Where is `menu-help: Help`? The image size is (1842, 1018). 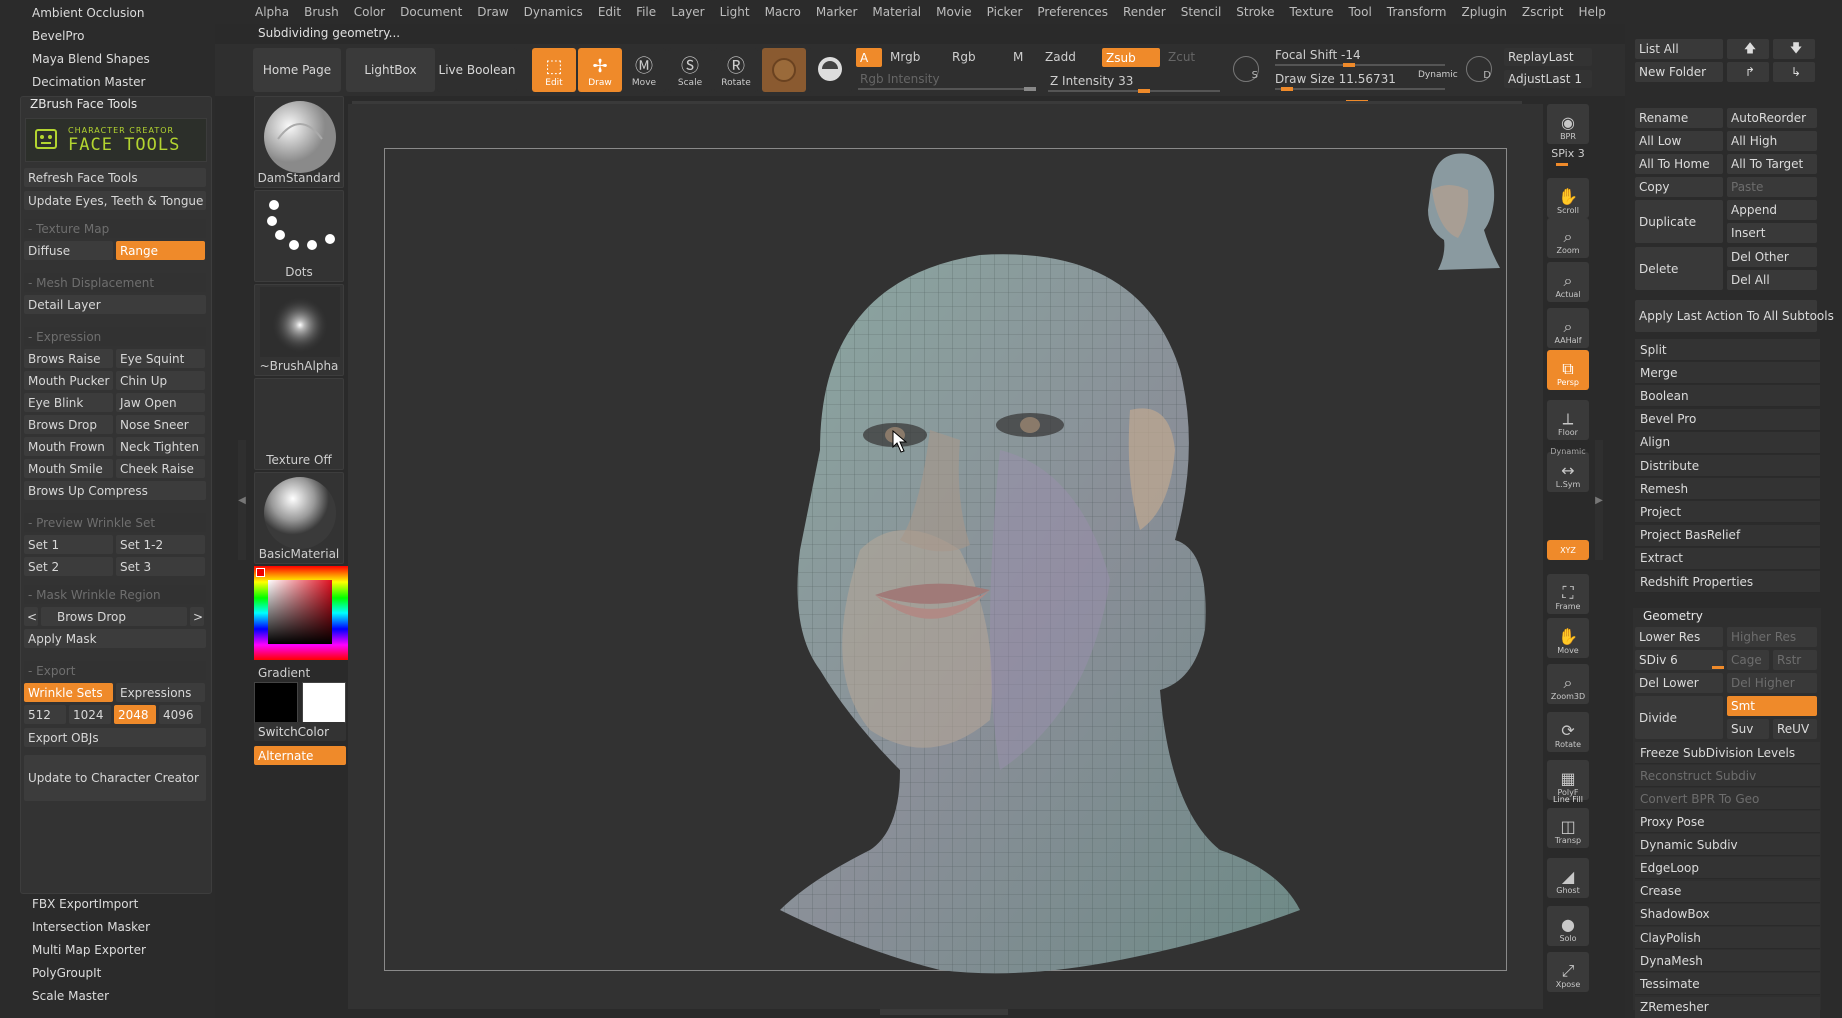
menu-help: Help is located at coordinates (1592, 12).